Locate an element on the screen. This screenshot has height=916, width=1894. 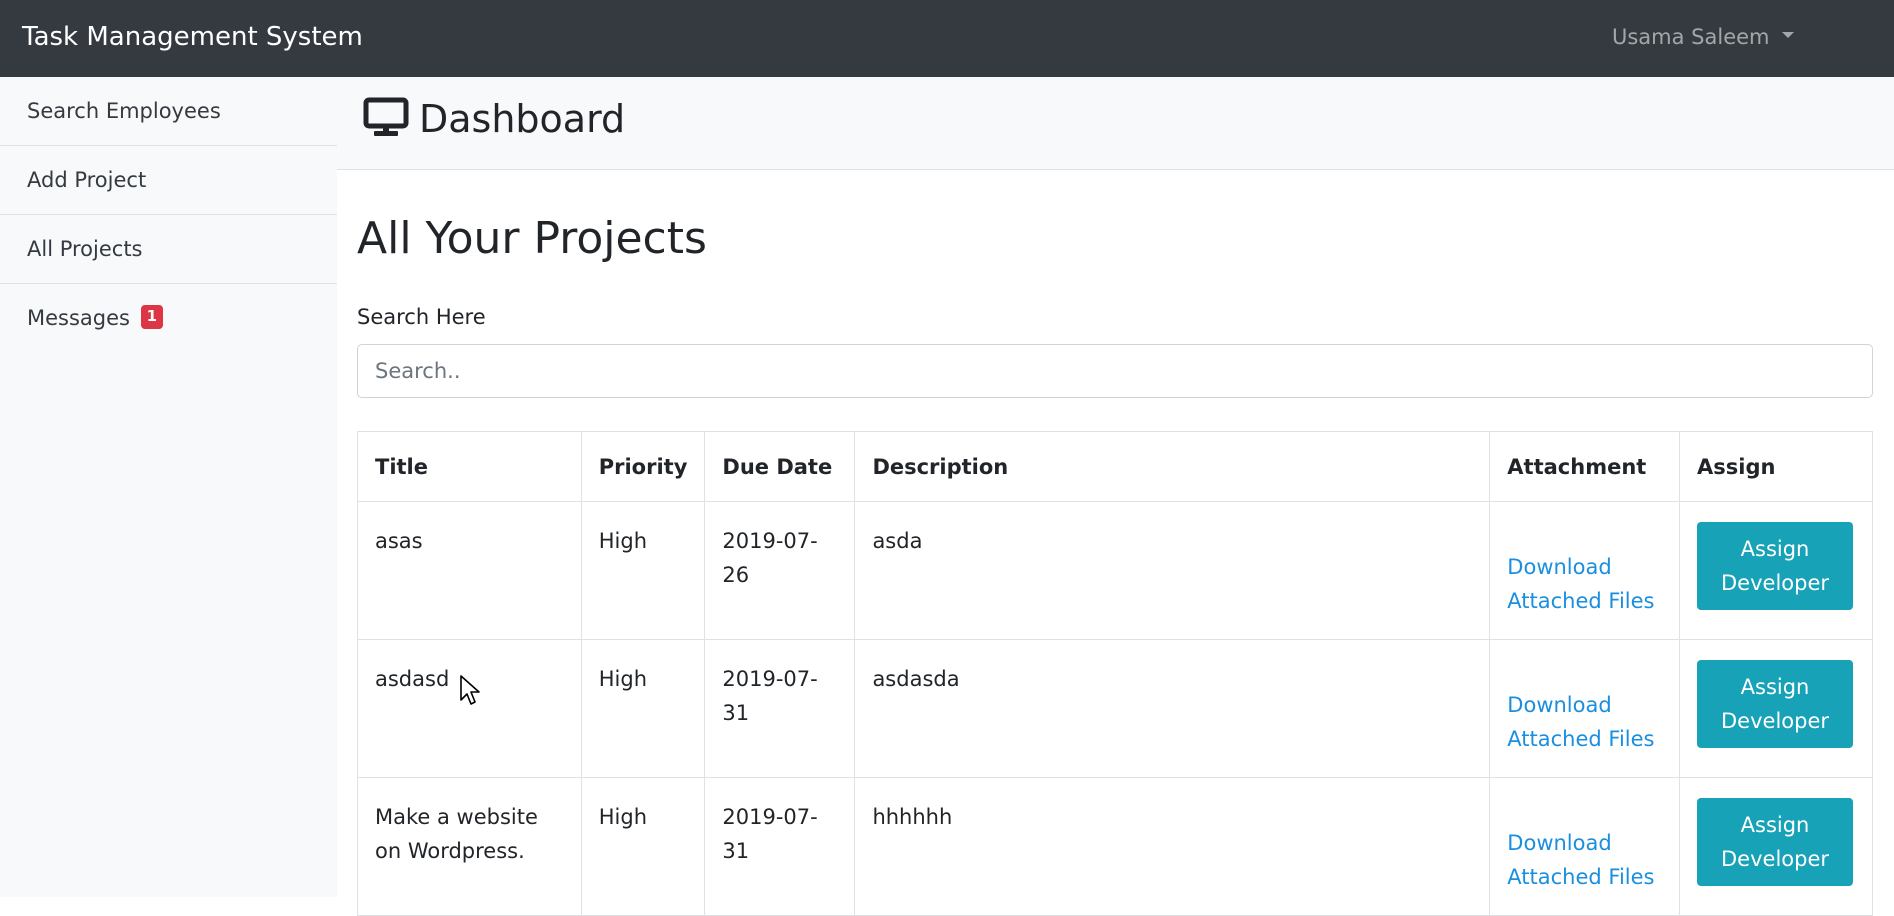
page-header: Dashboard is located at coordinates (1115, 123).